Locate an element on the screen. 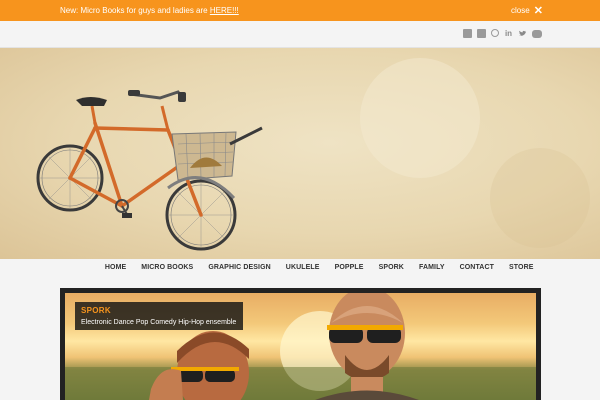 The height and width of the screenshot is (400, 600). facebook-icon is located at coordinates (467, 33).